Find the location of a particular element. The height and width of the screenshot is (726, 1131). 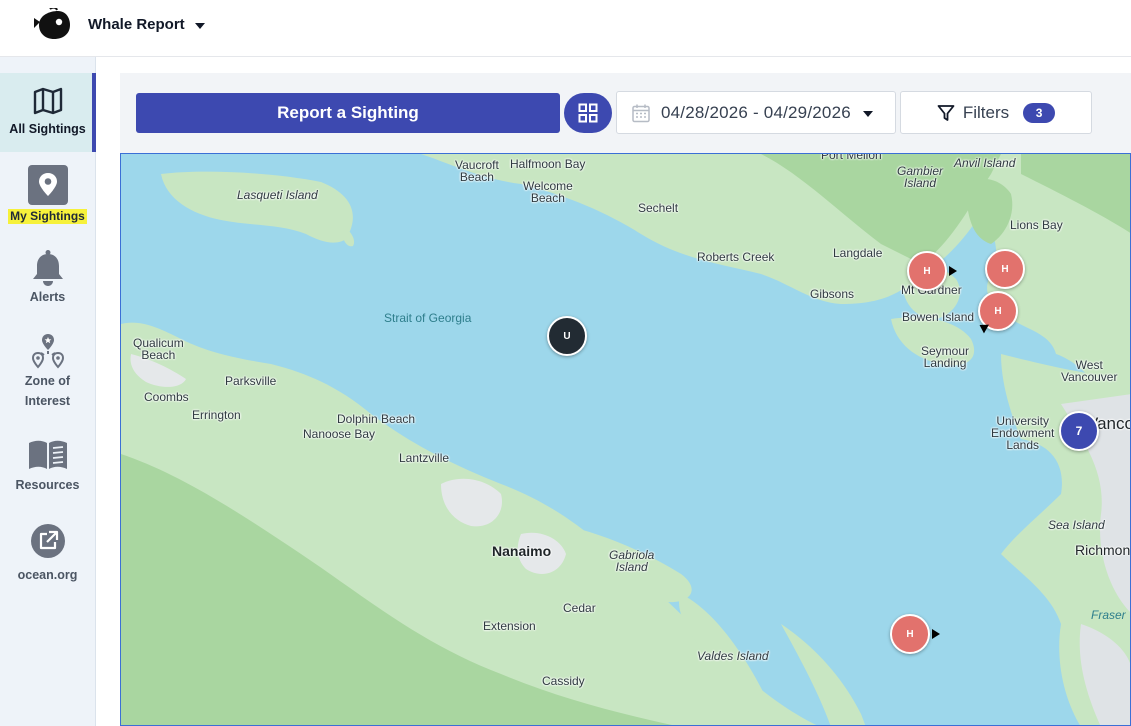

map-place-label: Bowen Island is located at coordinates (938, 317).